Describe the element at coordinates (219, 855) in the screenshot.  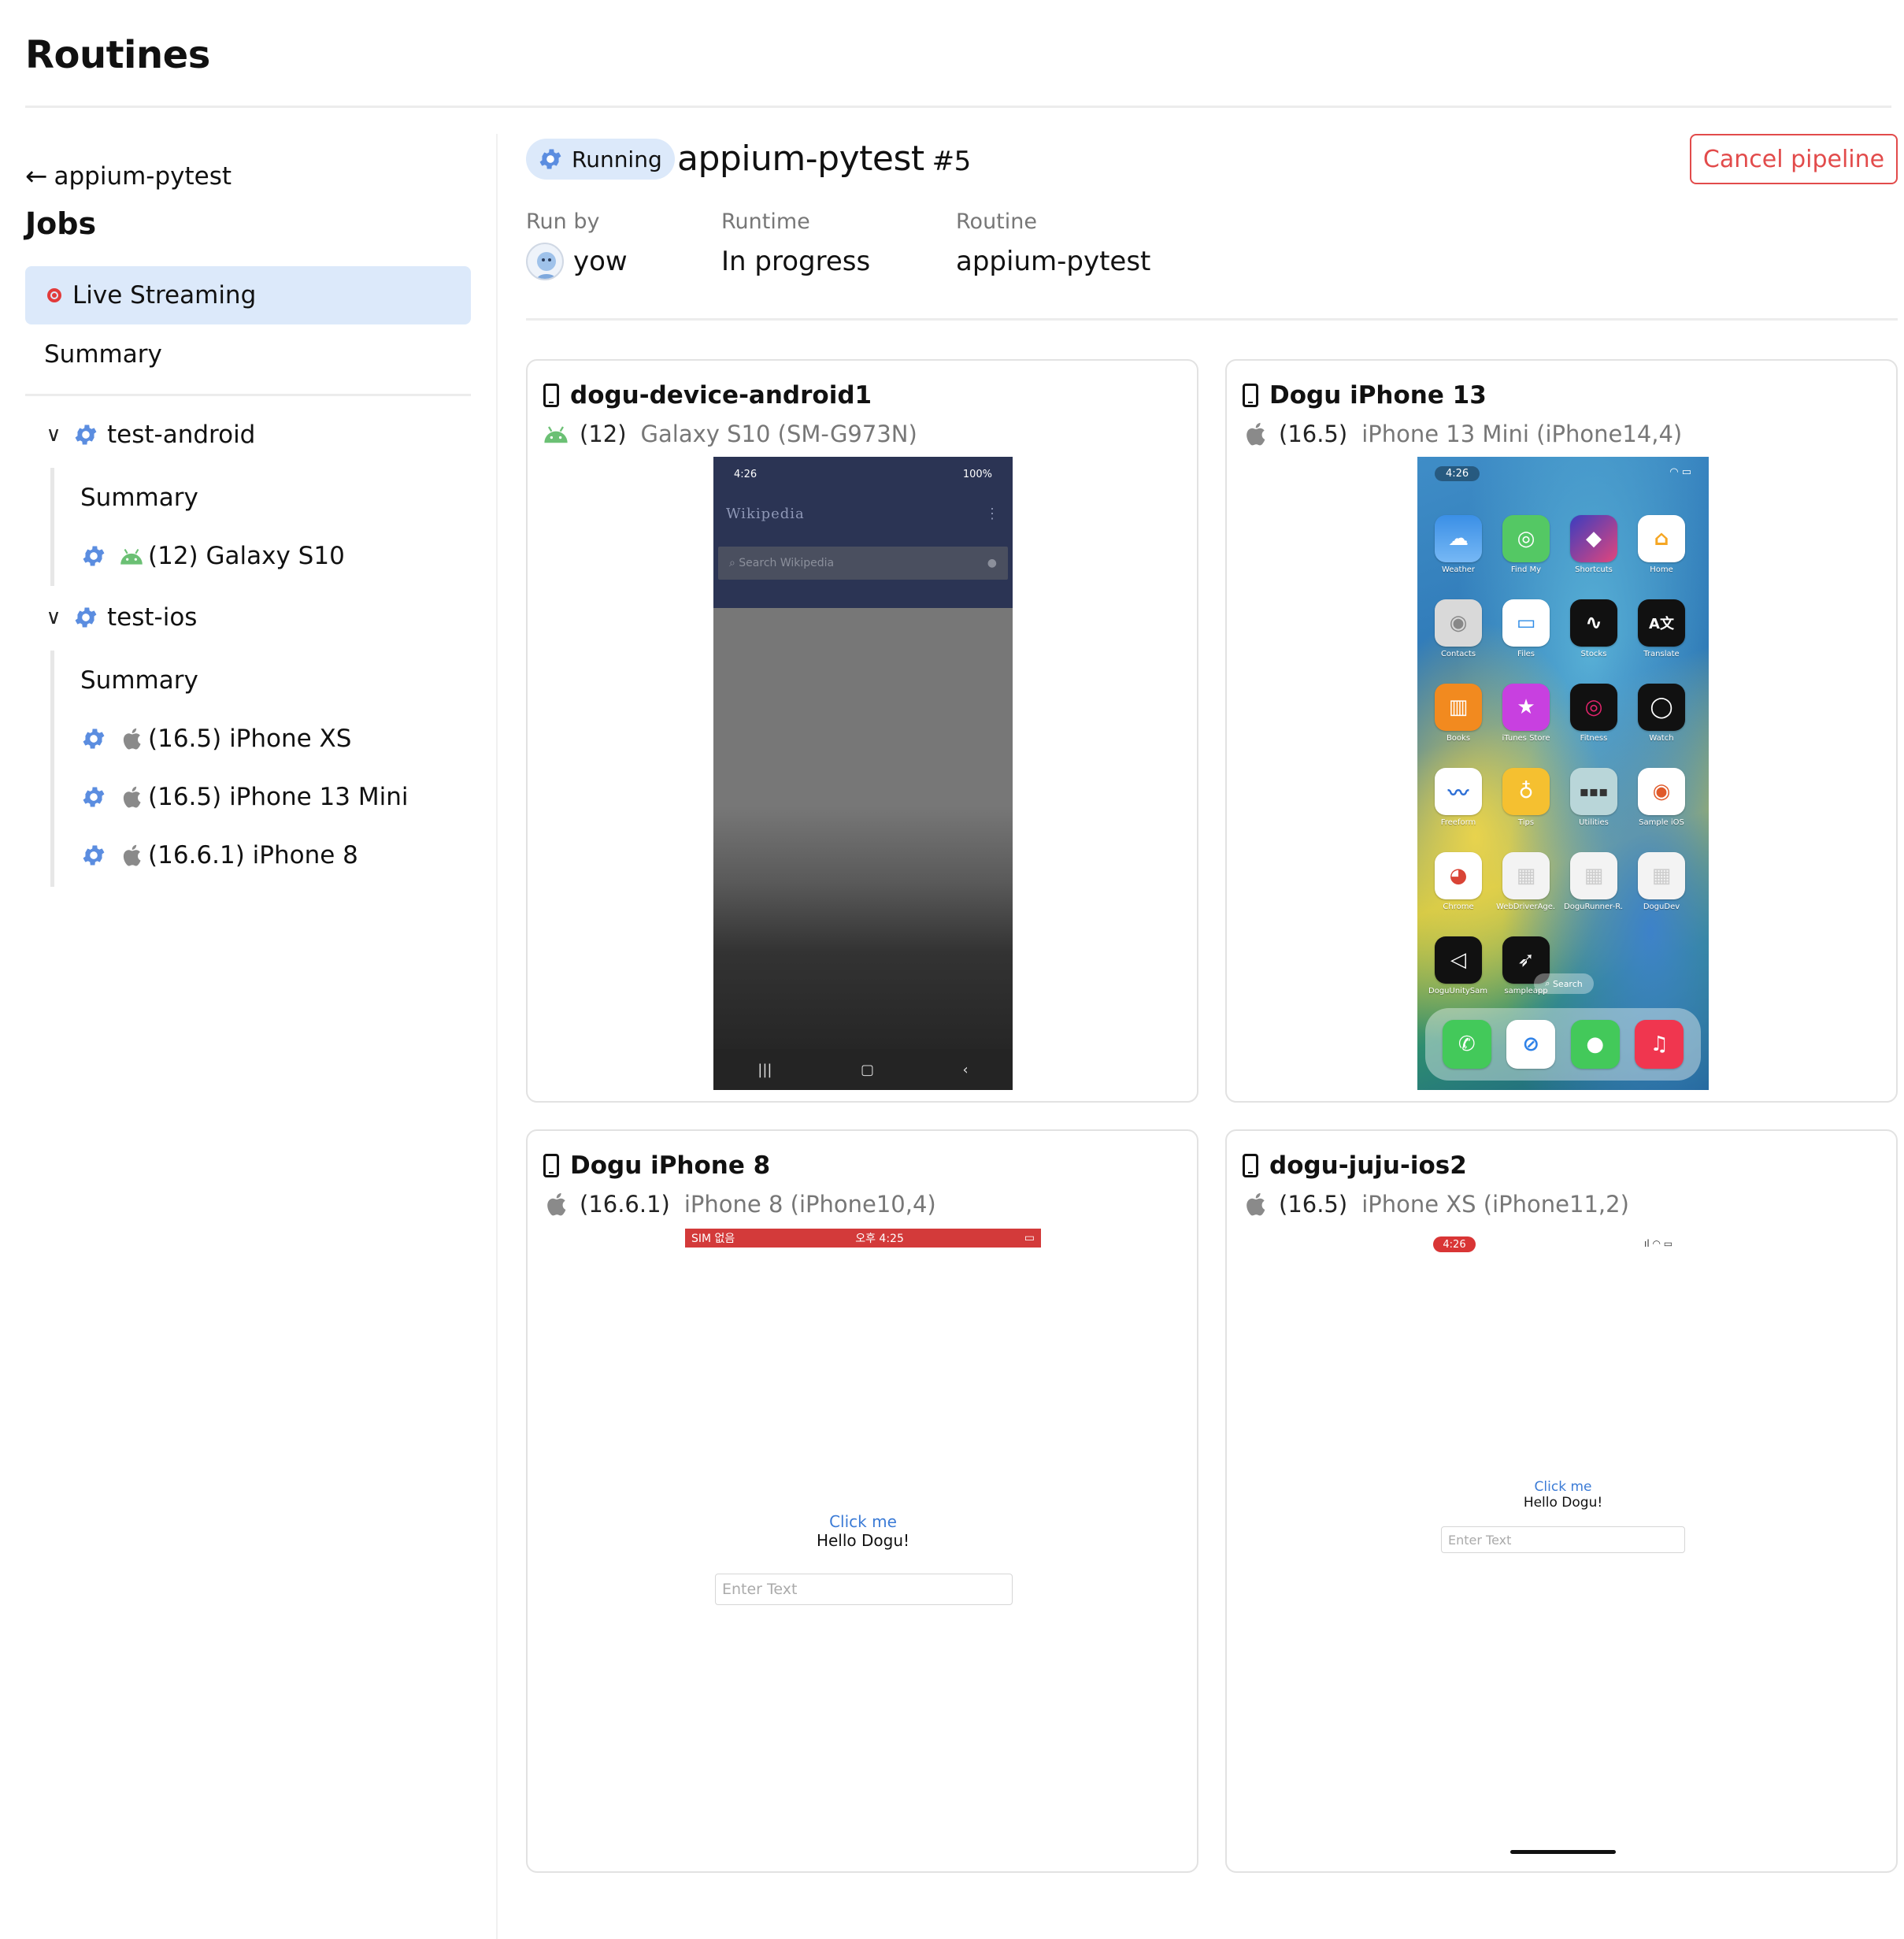
I see `job-device-iphone-8: (16.6.1) iPhone 8` at that location.